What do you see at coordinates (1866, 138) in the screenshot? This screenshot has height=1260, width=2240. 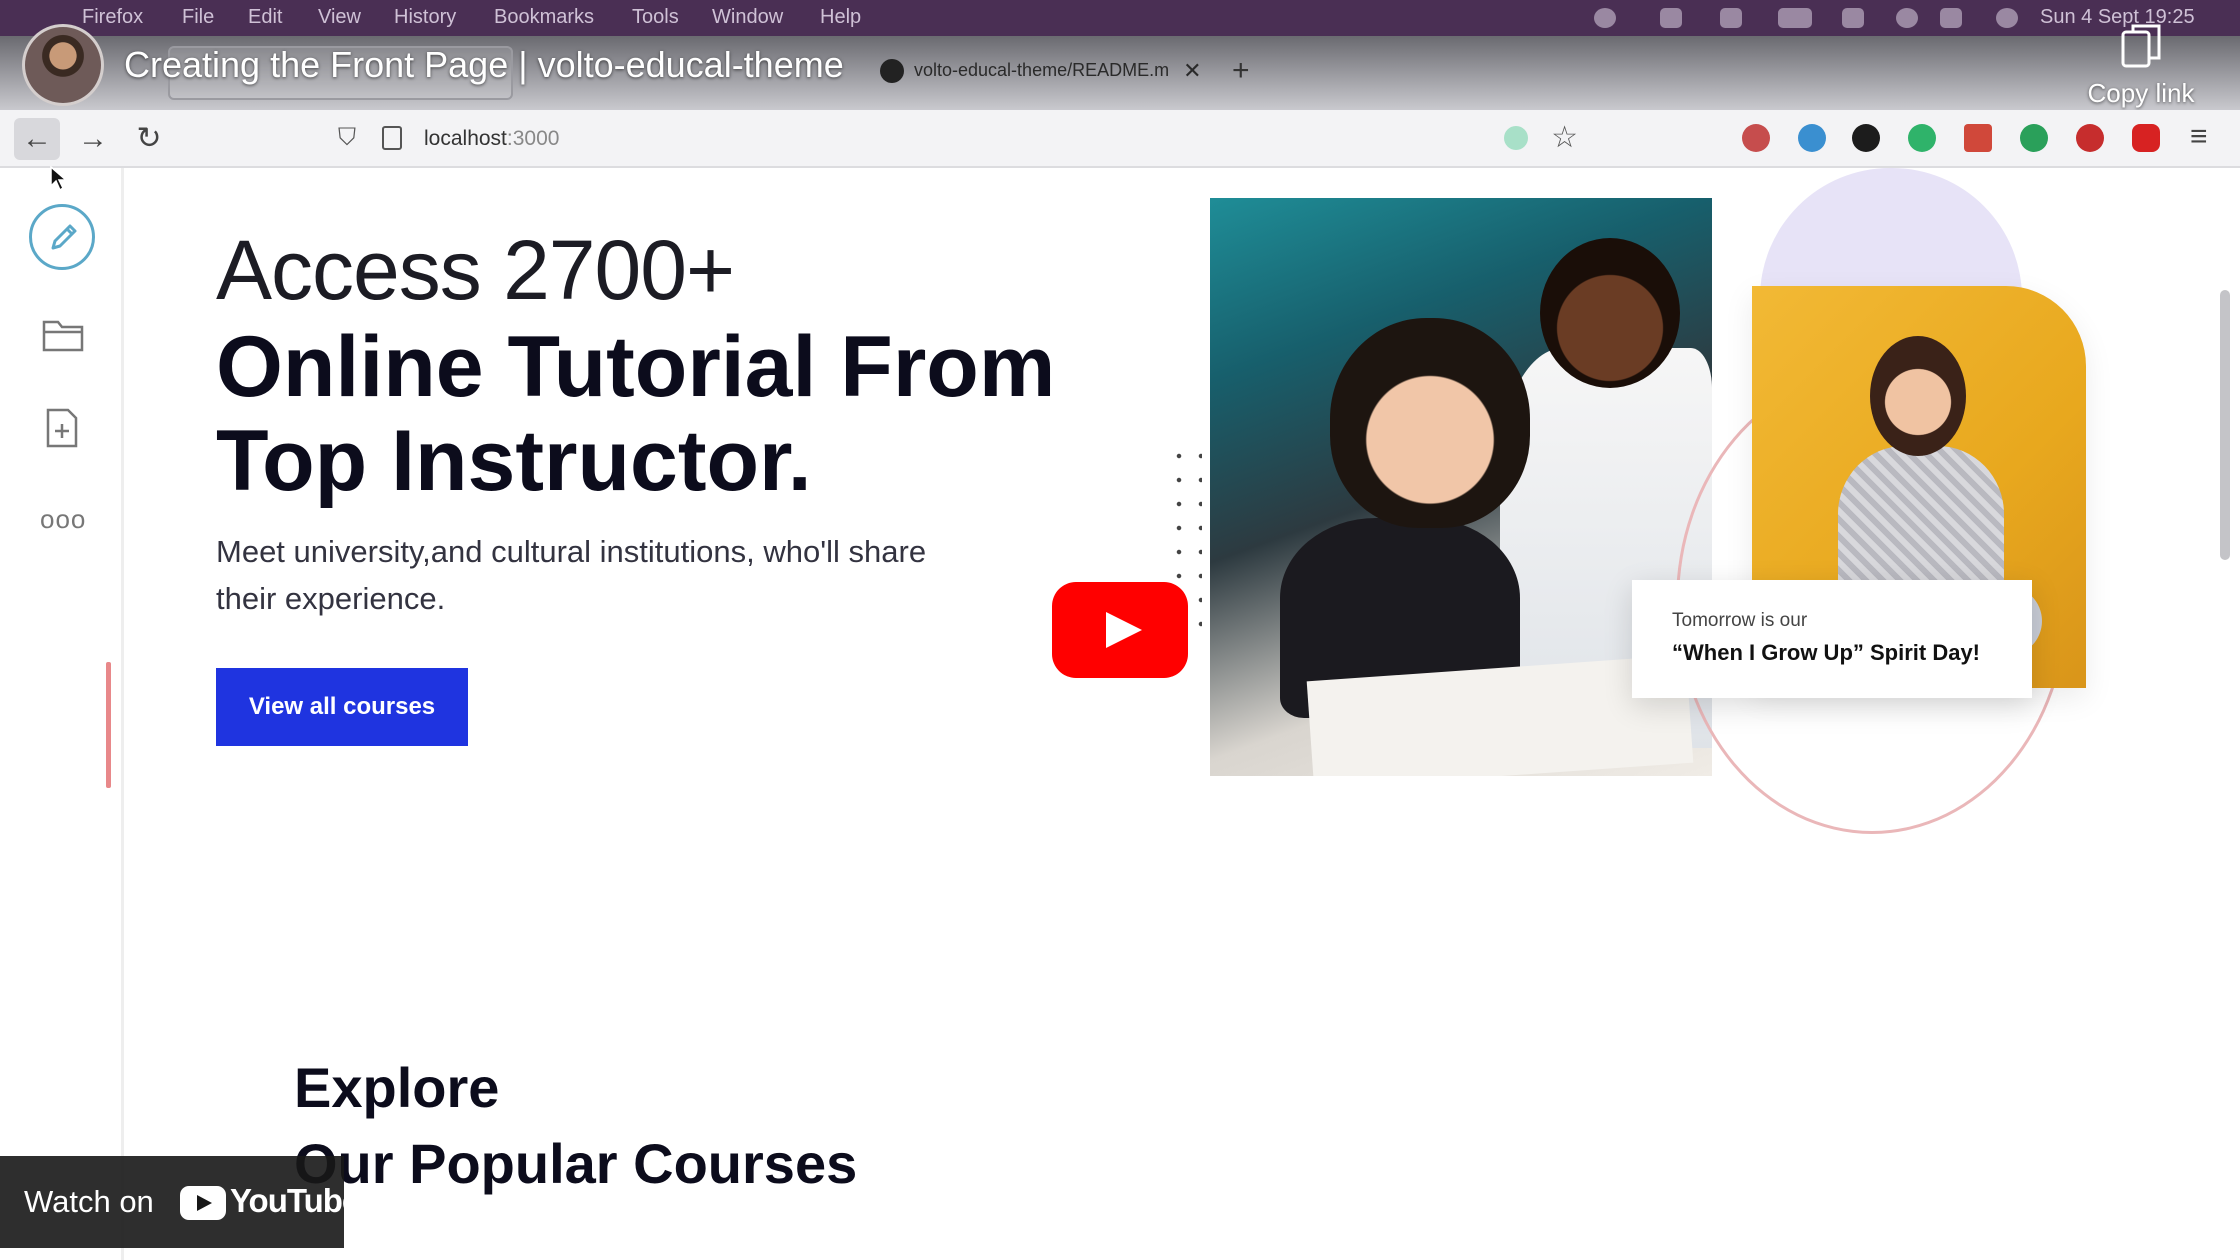 I see `extension-dark-icon` at bounding box center [1866, 138].